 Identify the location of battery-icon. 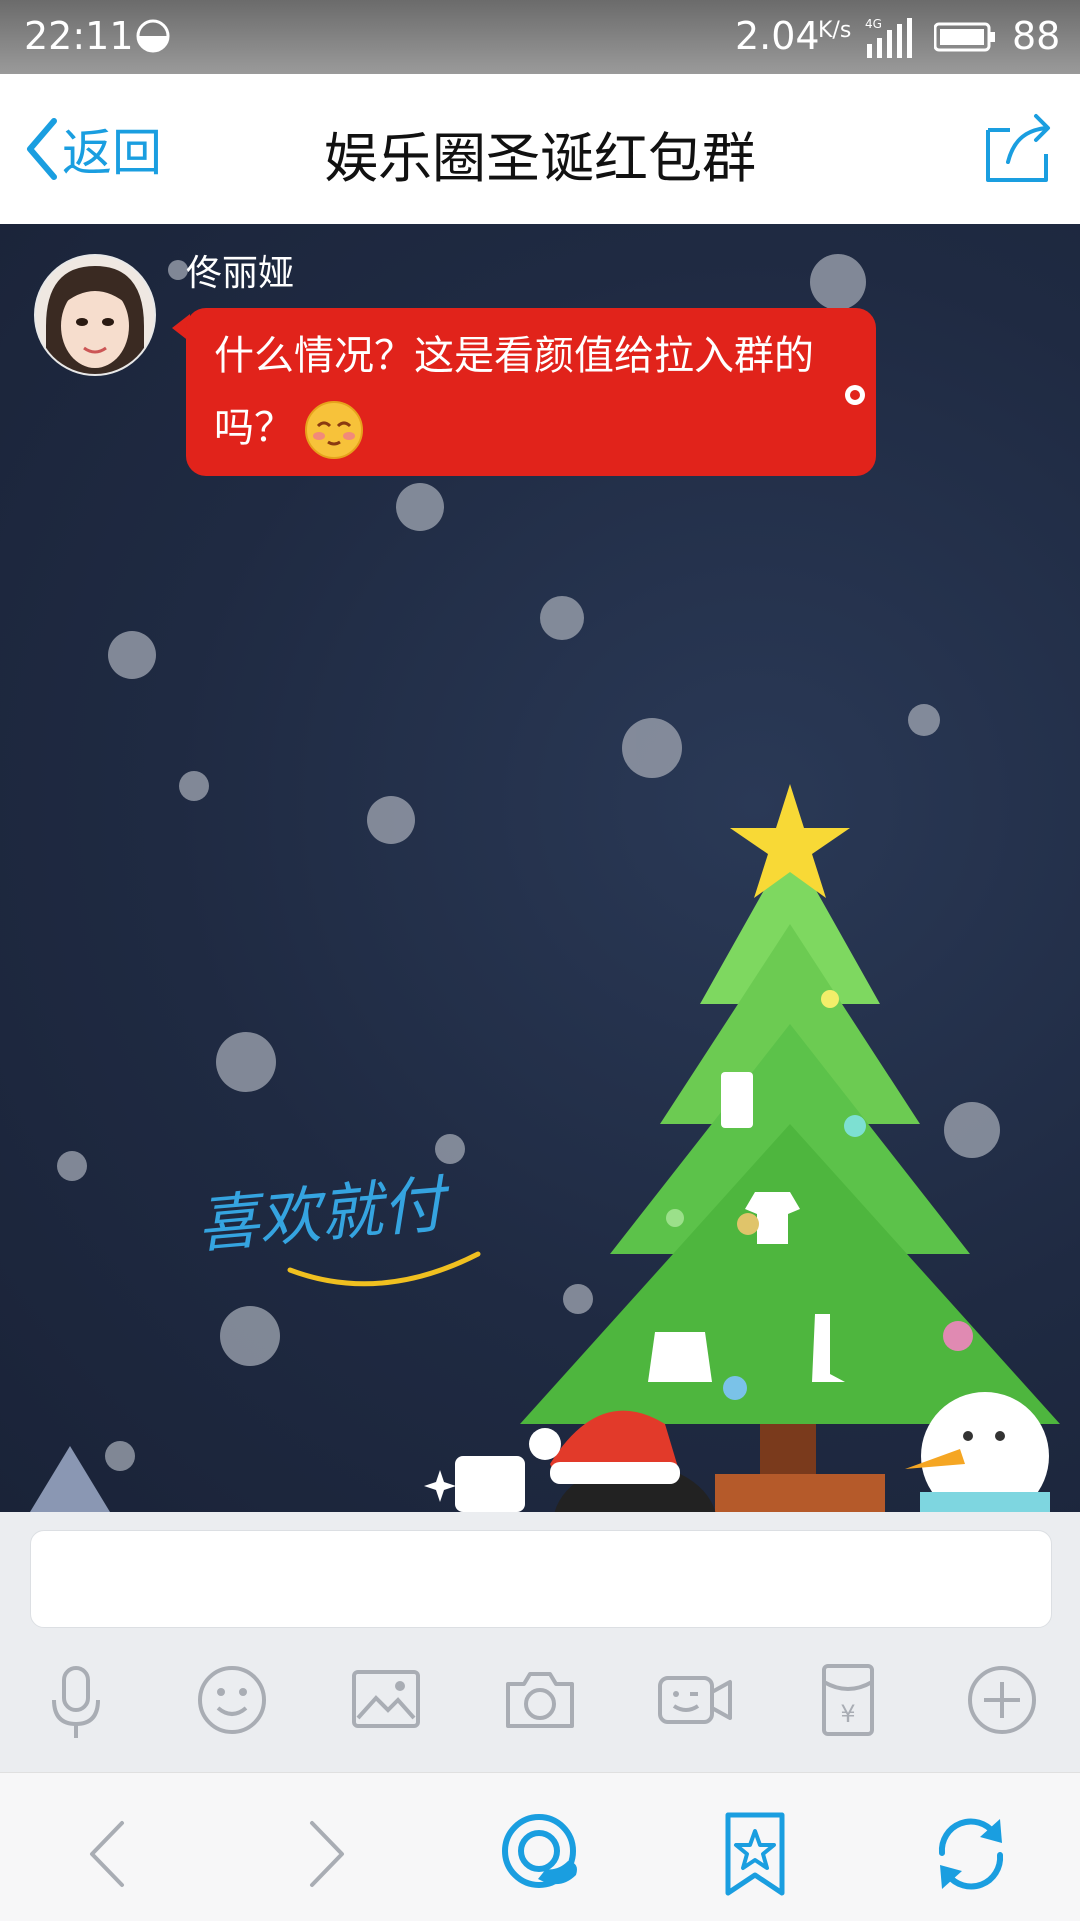
(964, 37).